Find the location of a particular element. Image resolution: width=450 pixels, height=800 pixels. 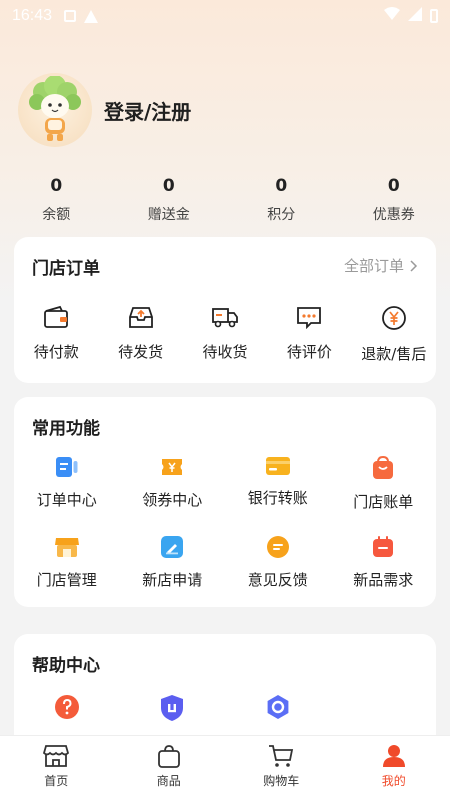

order-refund-aftersale: 退款/售后 is located at coordinates (394, 334).